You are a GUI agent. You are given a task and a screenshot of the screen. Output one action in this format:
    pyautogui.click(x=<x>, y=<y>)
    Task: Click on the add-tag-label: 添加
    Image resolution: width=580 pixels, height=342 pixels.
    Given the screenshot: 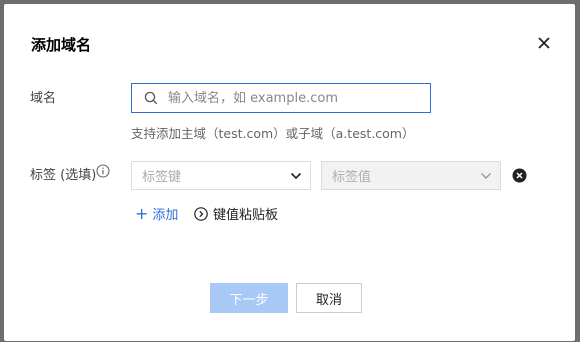 What is the action you would take?
    pyautogui.click(x=165, y=215)
    